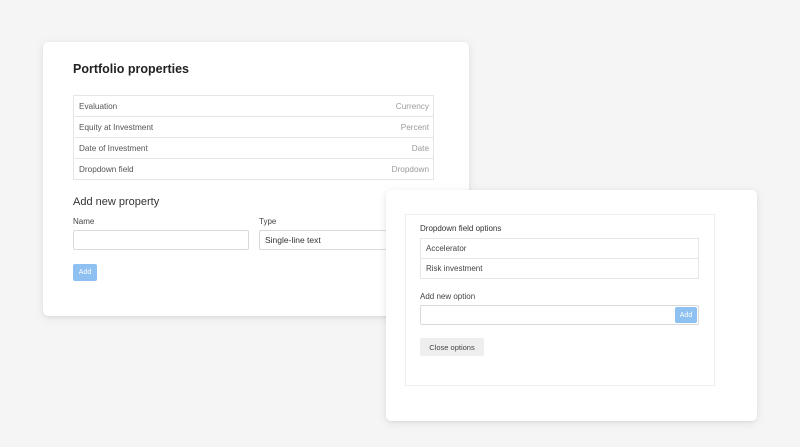  I want to click on property-name-input, so click(161, 240).